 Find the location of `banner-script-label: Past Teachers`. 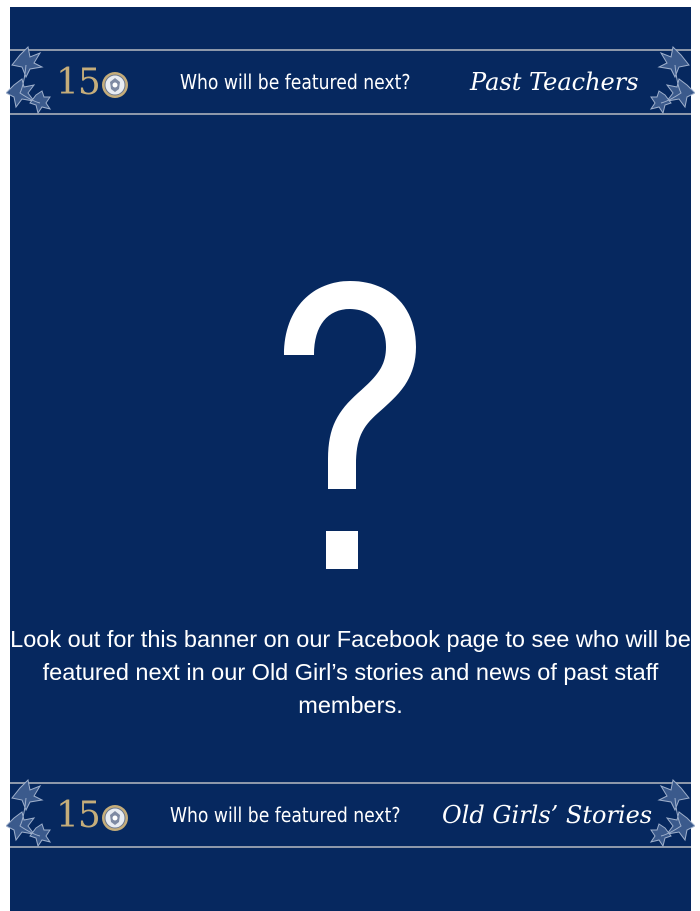

banner-script-label: Past Teachers is located at coordinates (554, 82).